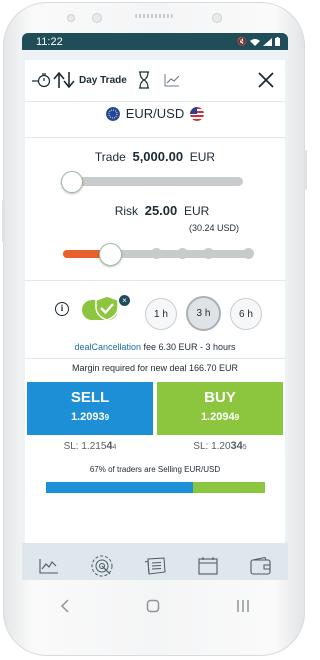 Image resolution: width=320 pixels, height=660 pixels. What do you see at coordinates (246, 314) in the screenshot?
I see `duration-6h-button: 6 h` at bounding box center [246, 314].